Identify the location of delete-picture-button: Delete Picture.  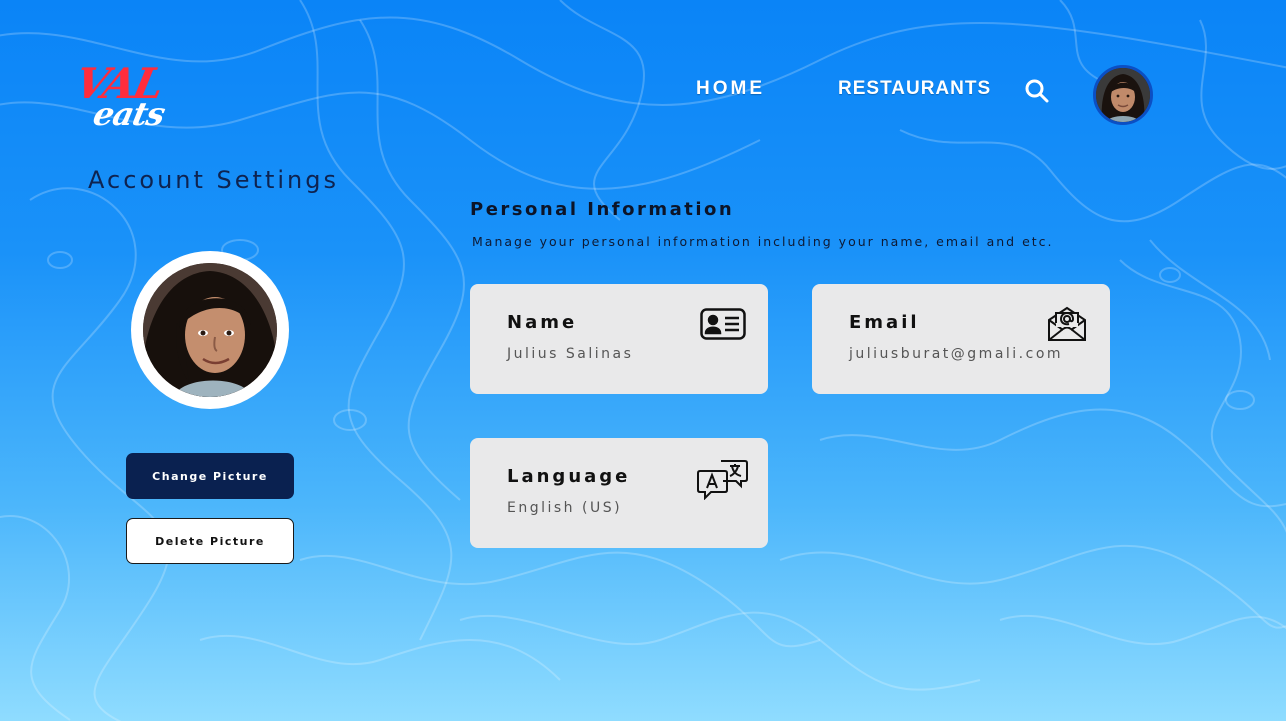
(210, 541).